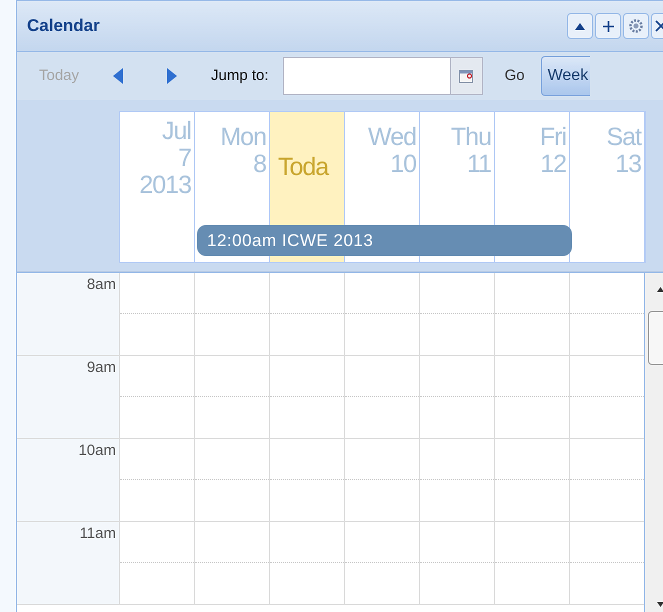  Describe the element at coordinates (553, 151) in the screenshot. I see `day-label: Fri 12` at that location.